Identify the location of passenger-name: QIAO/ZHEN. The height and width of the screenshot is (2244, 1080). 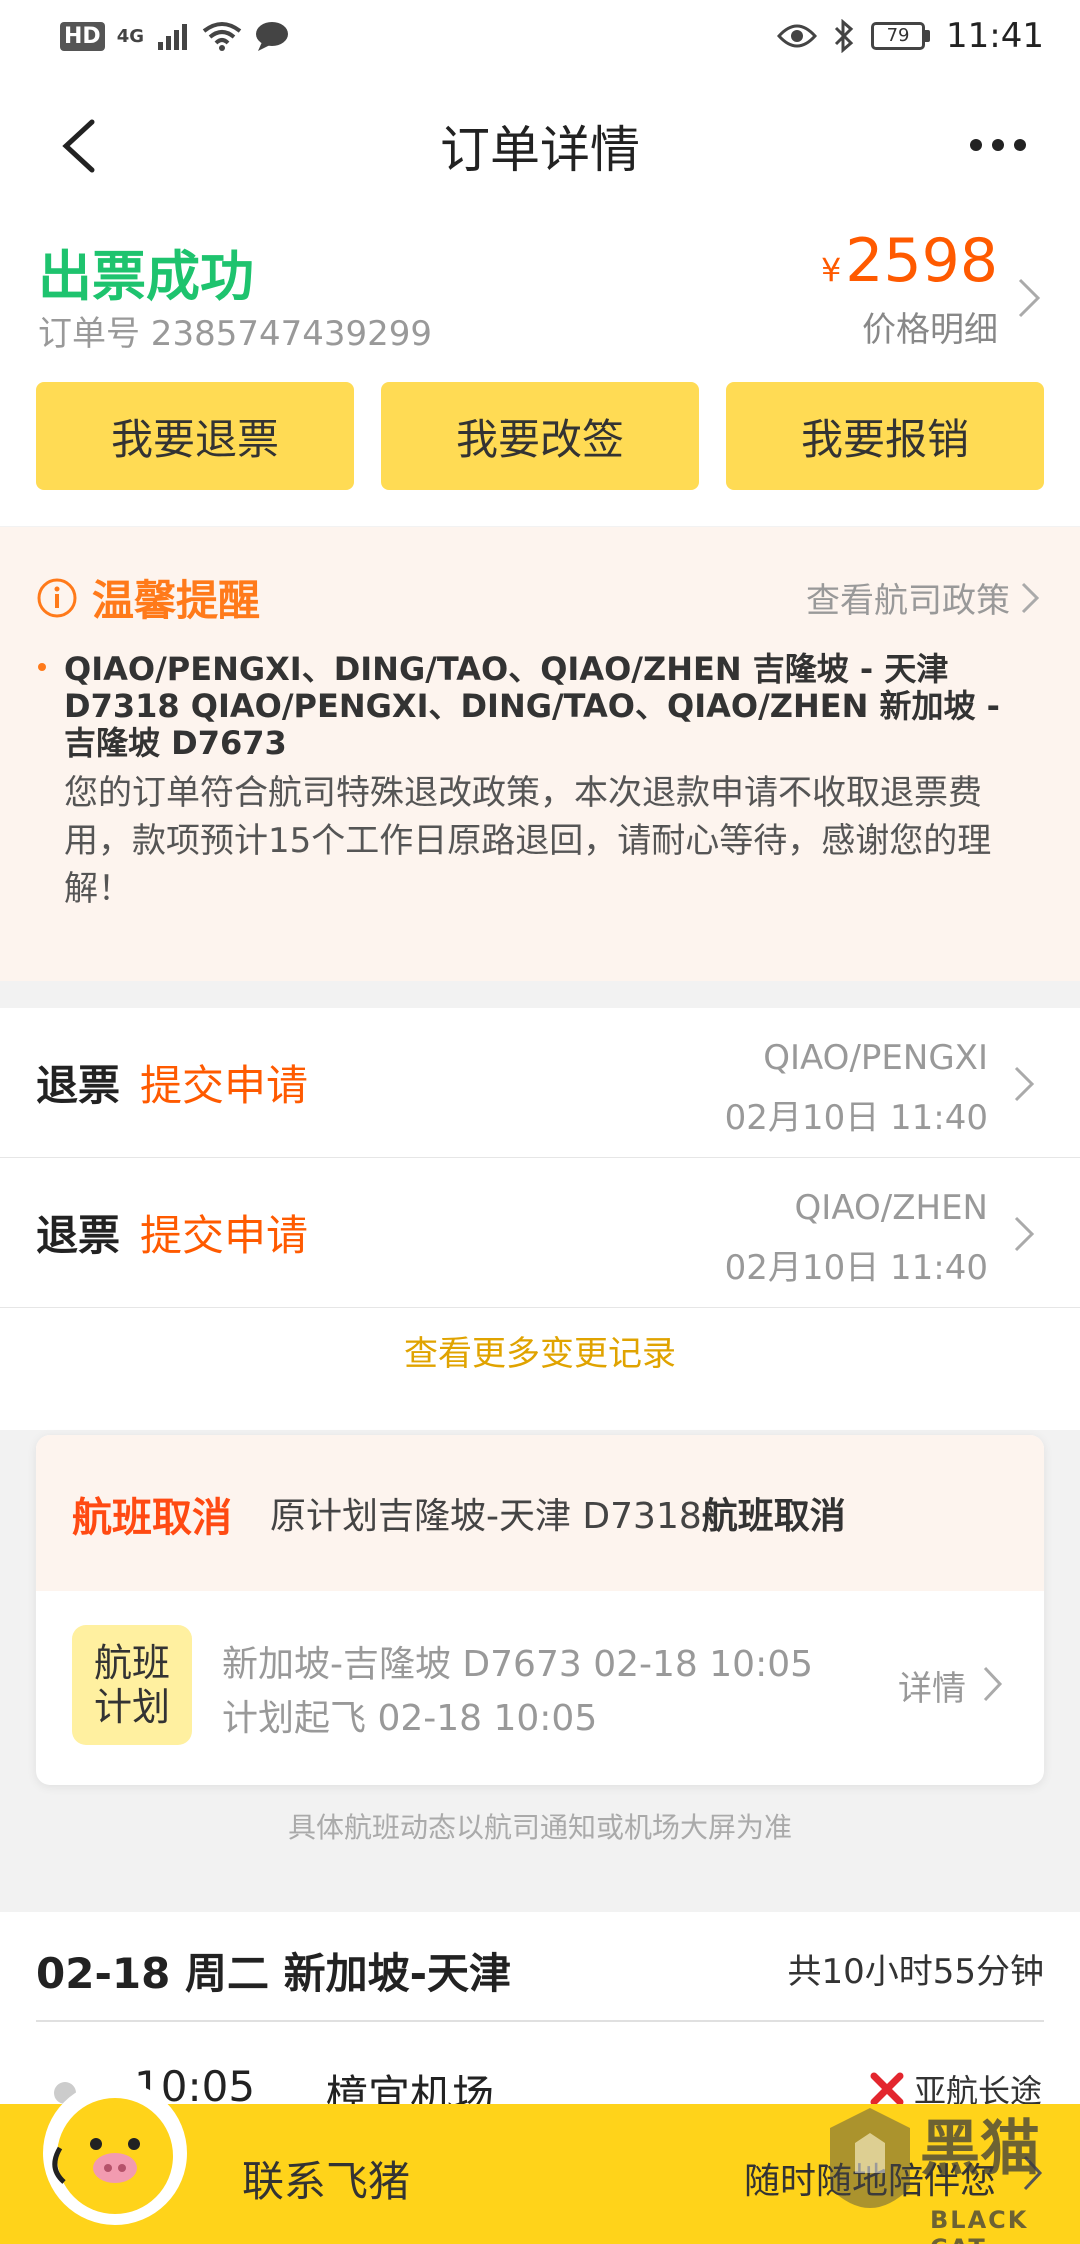
(891, 1208).